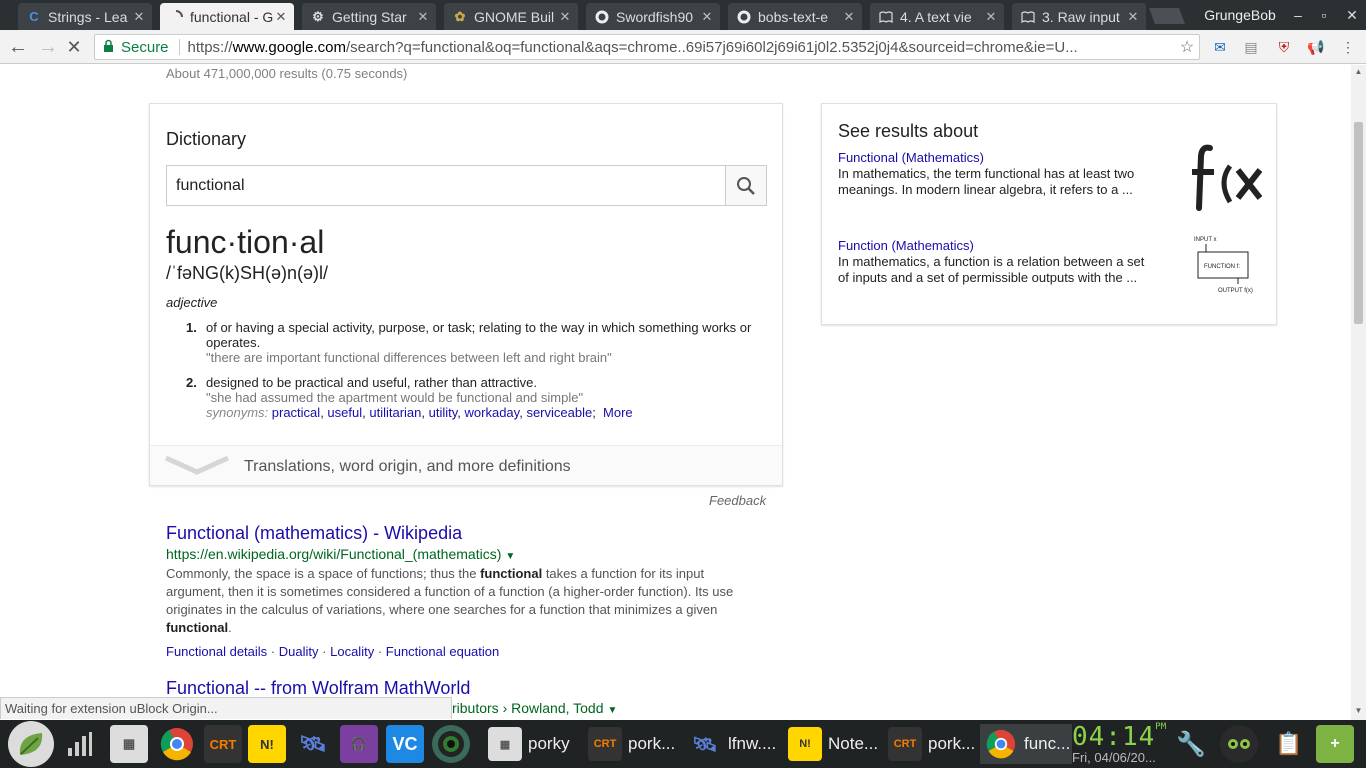  Describe the element at coordinates (937, 16) in the screenshot. I see `tab-text-view: 4. A text vie ✕` at that location.